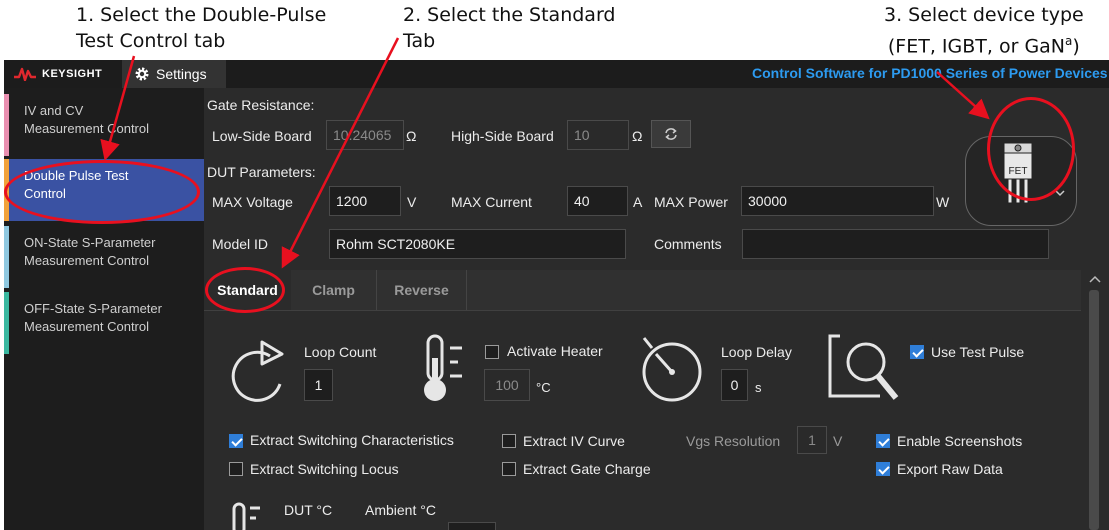 This screenshot has width=1109, height=530. What do you see at coordinates (118, 108) in the screenshot?
I see `arrow-step1` at bounding box center [118, 108].